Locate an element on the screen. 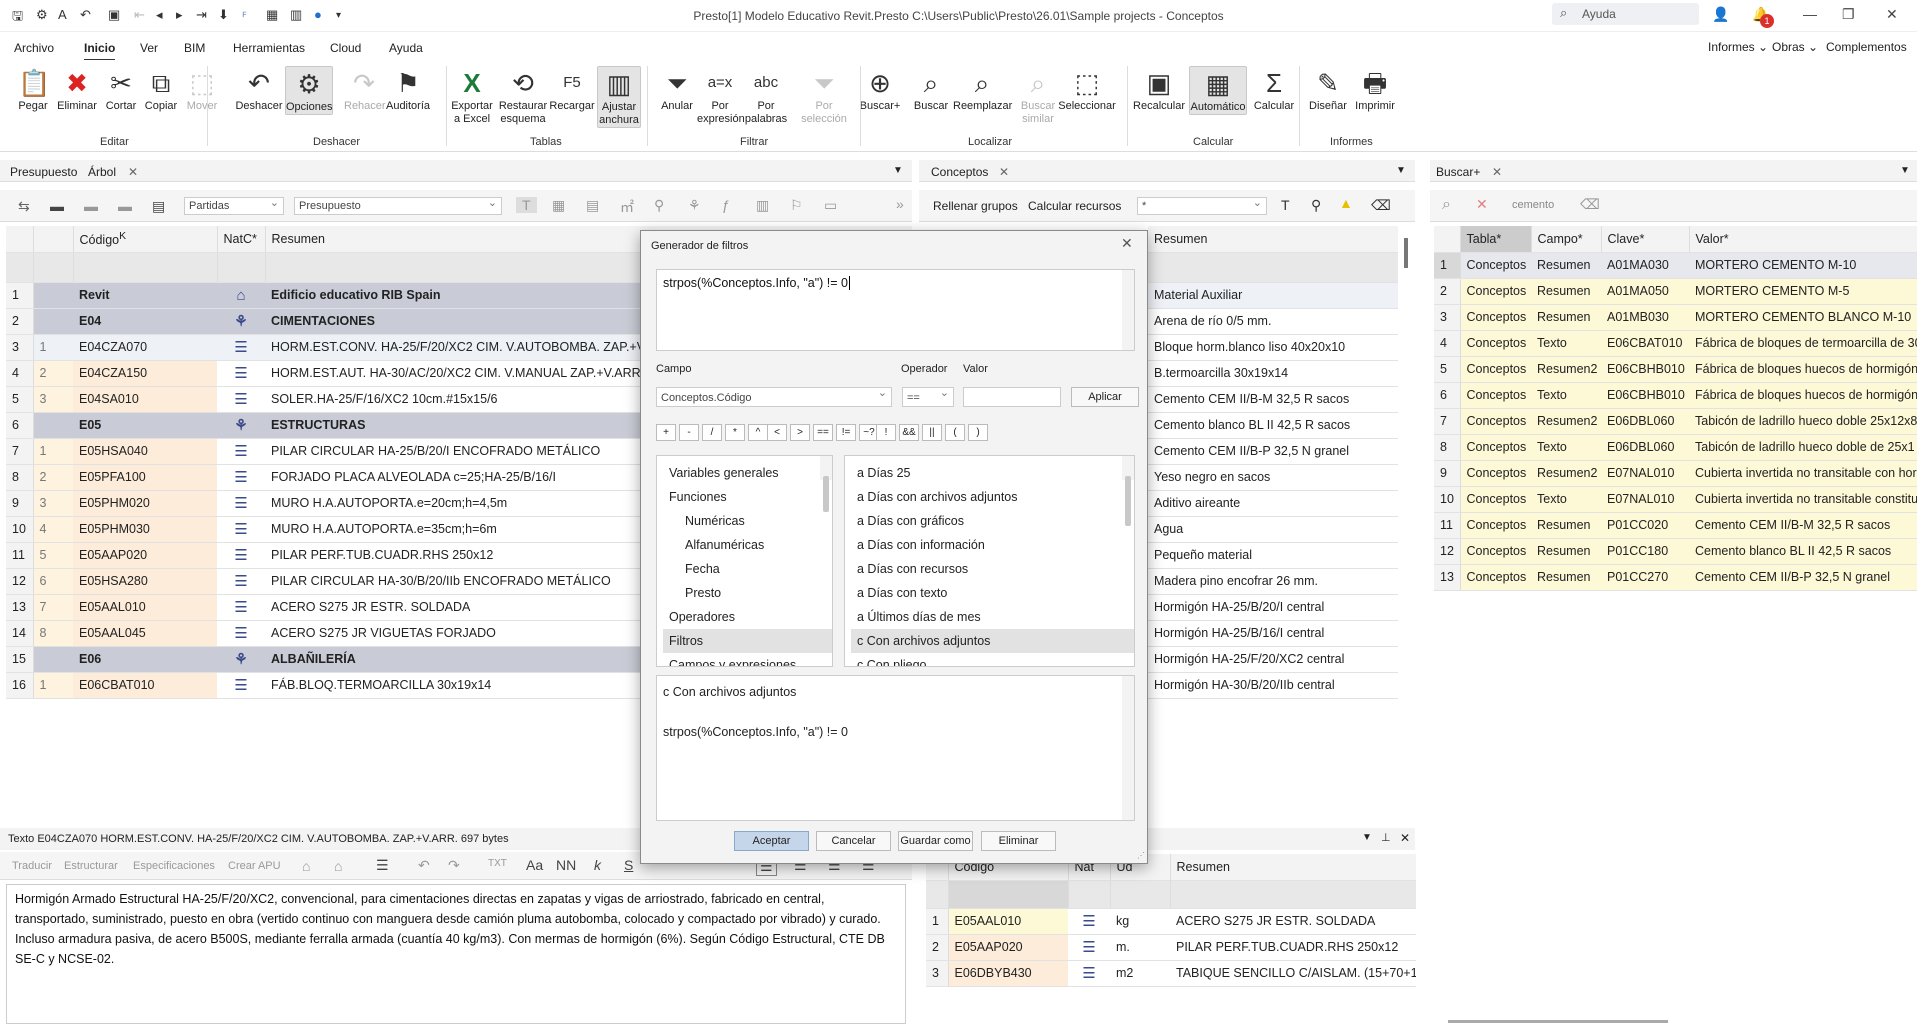 The image size is (1917, 1029). conceptos-combo: * is located at coordinates (1202, 205).